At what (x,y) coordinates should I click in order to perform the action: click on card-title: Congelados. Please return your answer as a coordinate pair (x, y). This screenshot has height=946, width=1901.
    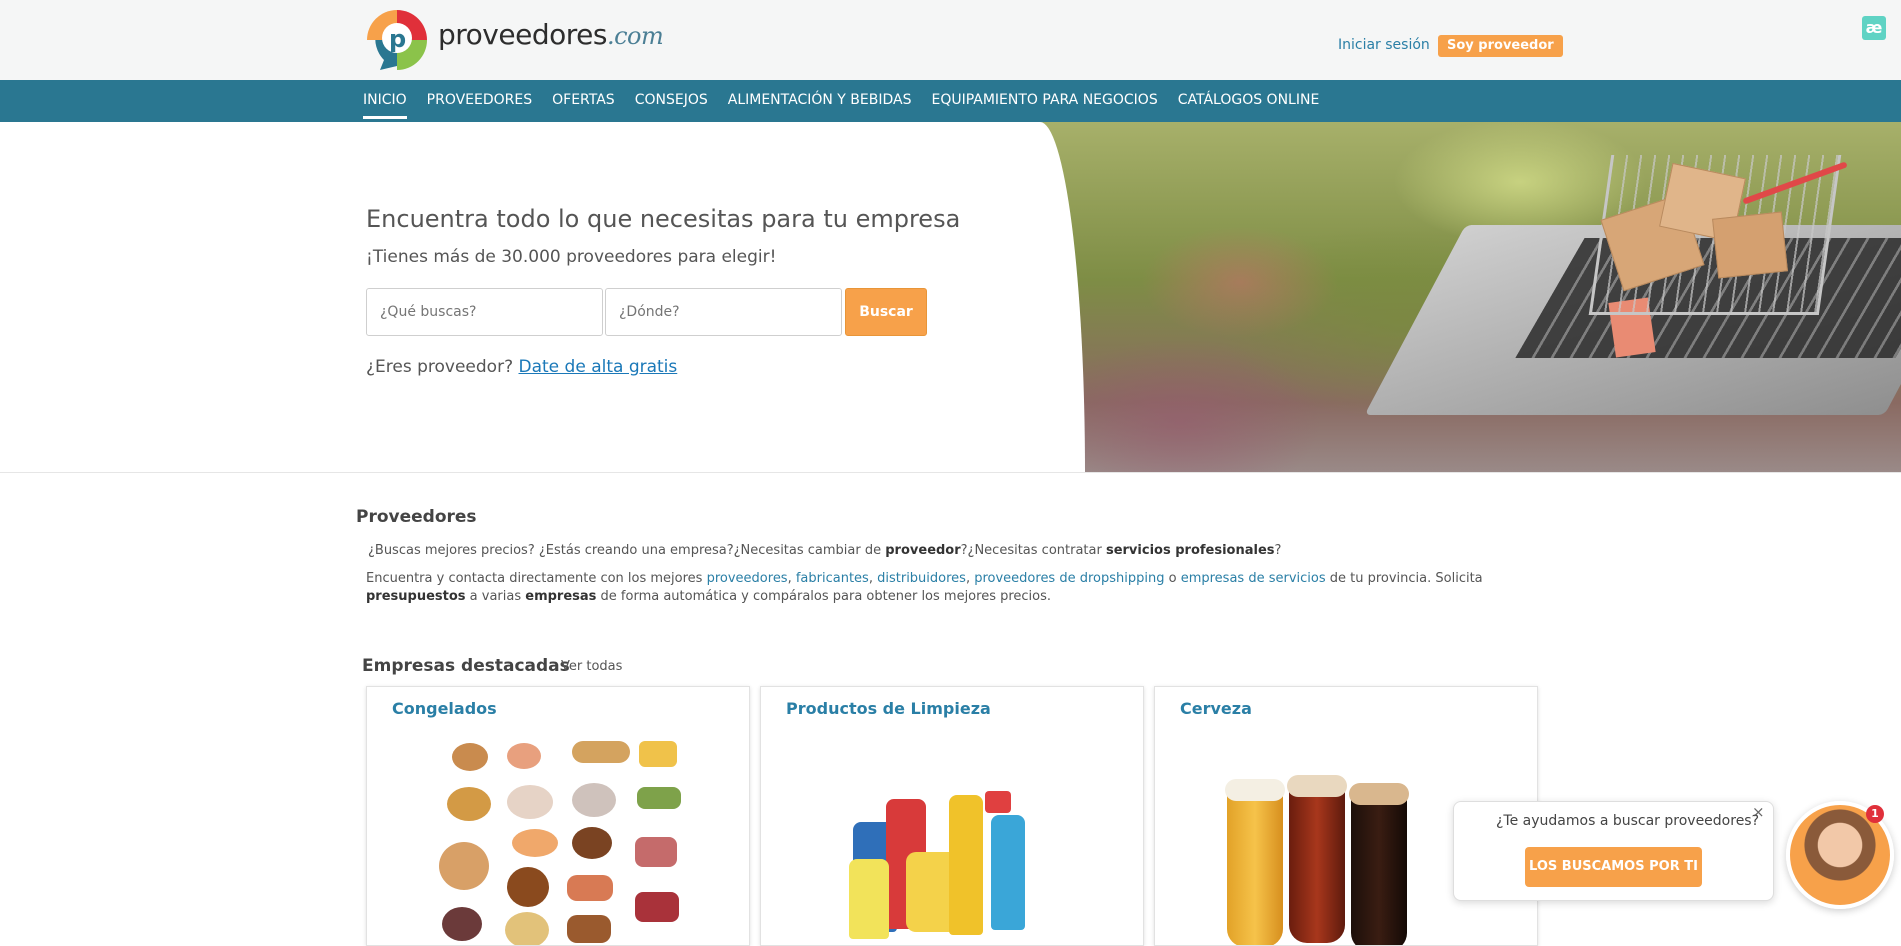
    Looking at the image, I should click on (444, 708).